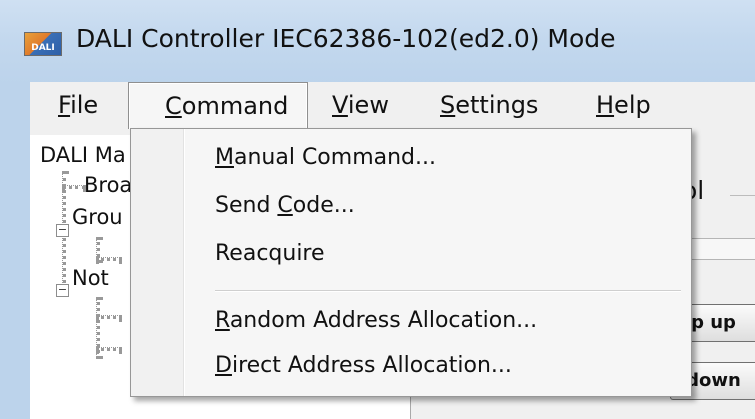 This screenshot has height=419, width=755. I want to click on menu-item-mnemonic: M, so click(224, 157).